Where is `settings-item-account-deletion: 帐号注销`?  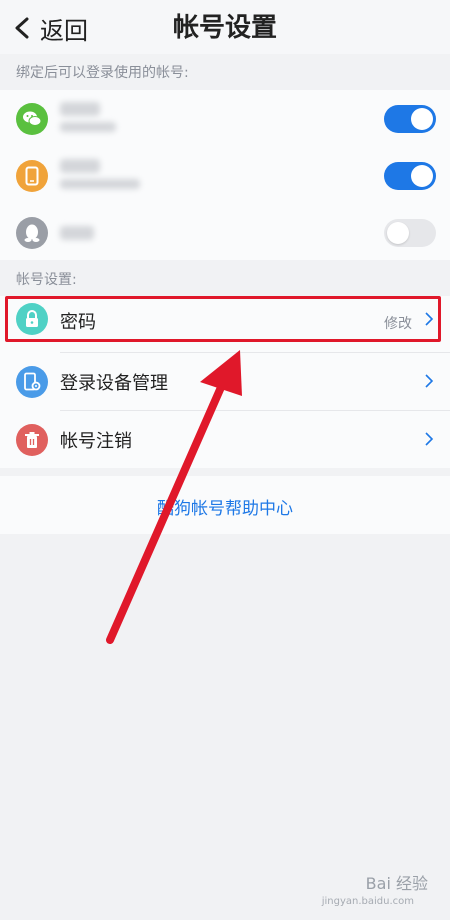 settings-item-account-deletion: 帐号注销 is located at coordinates (225, 439).